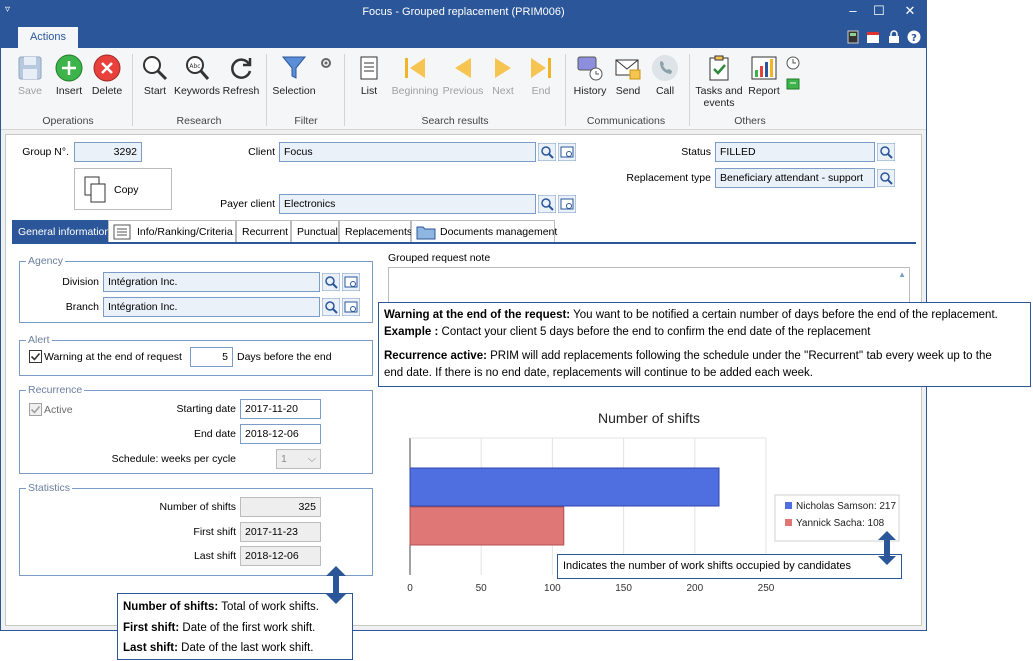 Image resolution: width=1033 pixels, height=661 pixels. Describe the element at coordinates (294, 67) in the screenshot. I see `funnel-icon` at that location.